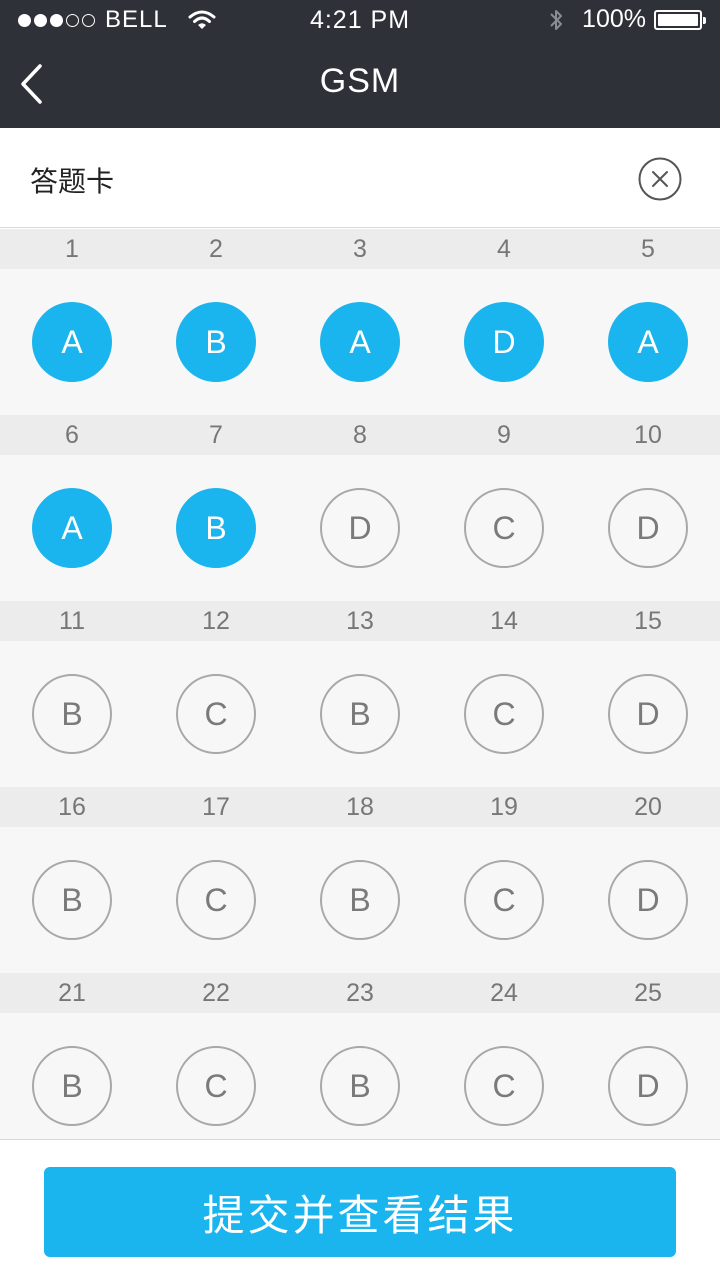  I want to click on question-number: 22, so click(216, 993).